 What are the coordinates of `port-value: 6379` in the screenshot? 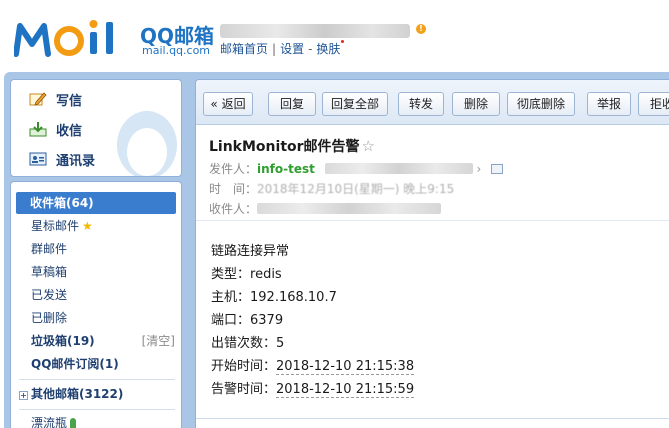 It's located at (267, 320).